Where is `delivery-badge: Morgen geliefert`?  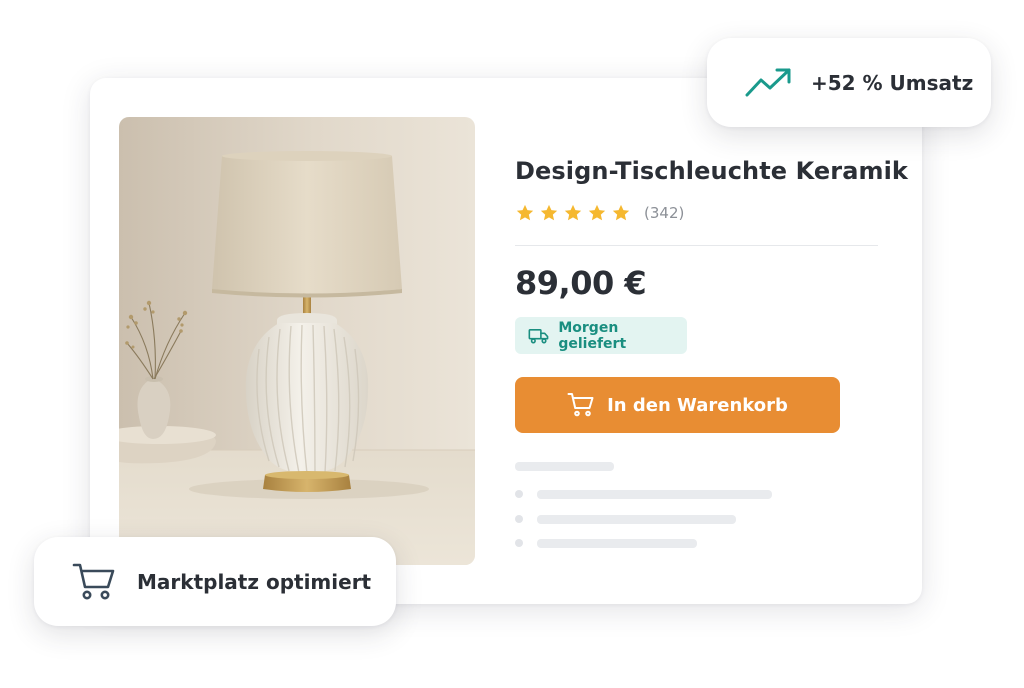 delivery-badge: Morgen geliefert is located at coordinates (601, 335).